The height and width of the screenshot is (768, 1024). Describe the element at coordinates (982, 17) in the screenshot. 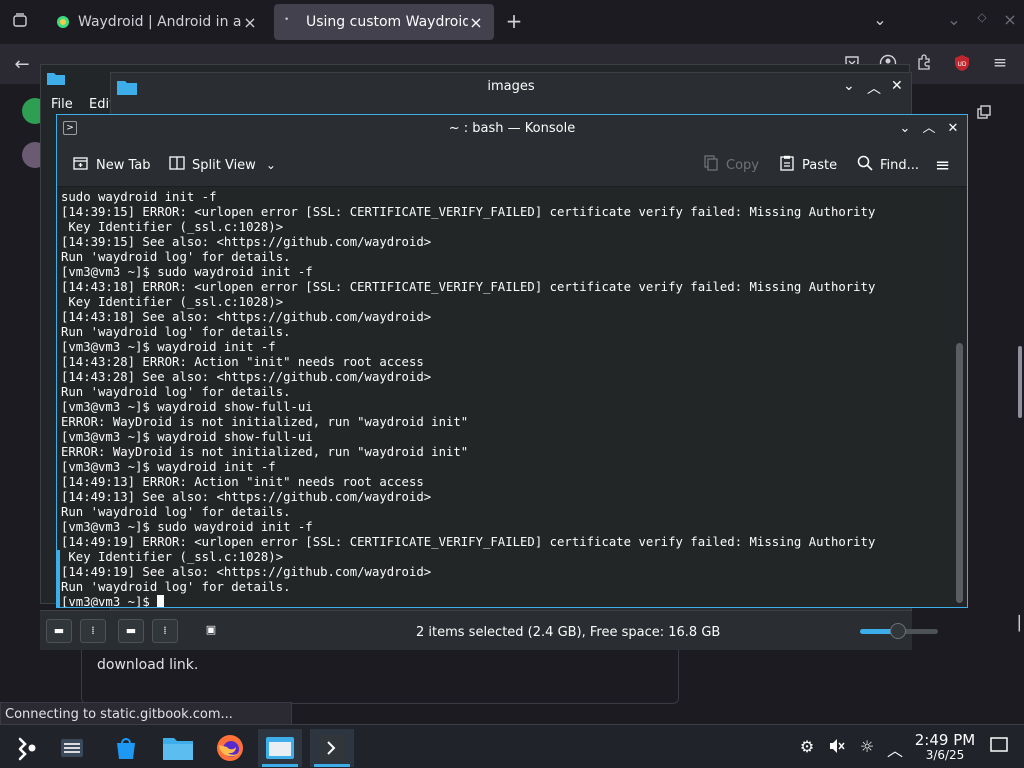

I see `maximize-icon: ◇` at that location.